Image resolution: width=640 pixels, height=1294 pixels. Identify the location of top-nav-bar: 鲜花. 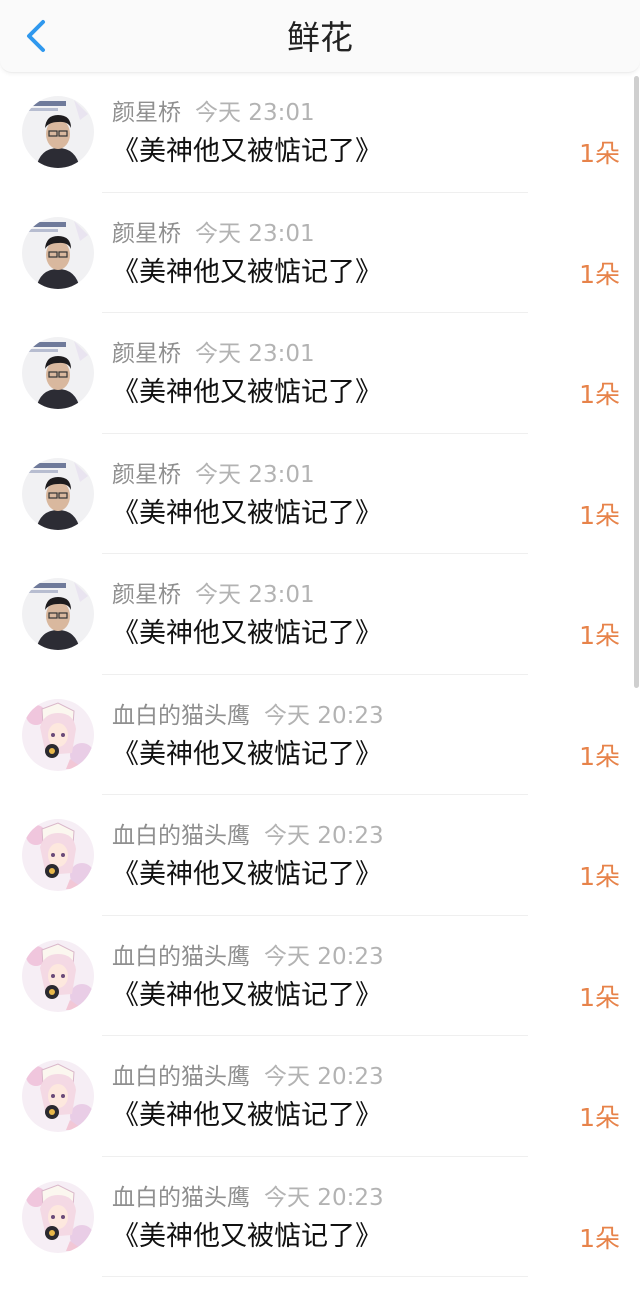
(320, 36).